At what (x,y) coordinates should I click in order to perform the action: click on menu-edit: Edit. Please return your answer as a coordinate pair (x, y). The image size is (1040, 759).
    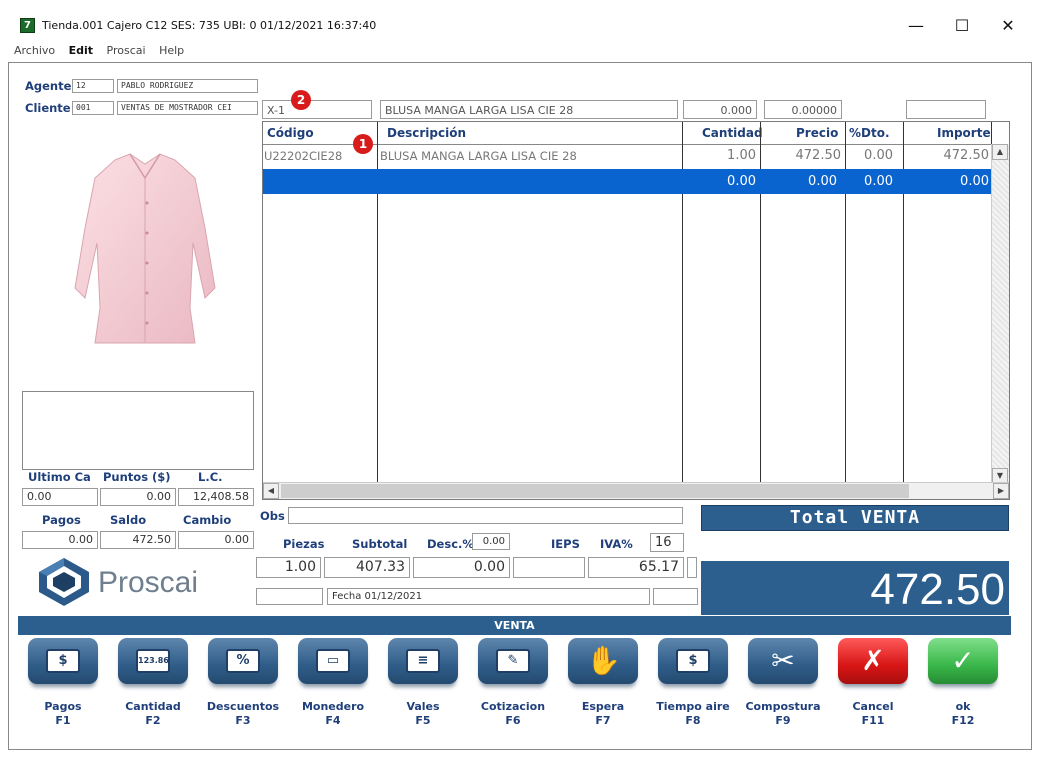
    Looking at the image, I should click on (81, 50).